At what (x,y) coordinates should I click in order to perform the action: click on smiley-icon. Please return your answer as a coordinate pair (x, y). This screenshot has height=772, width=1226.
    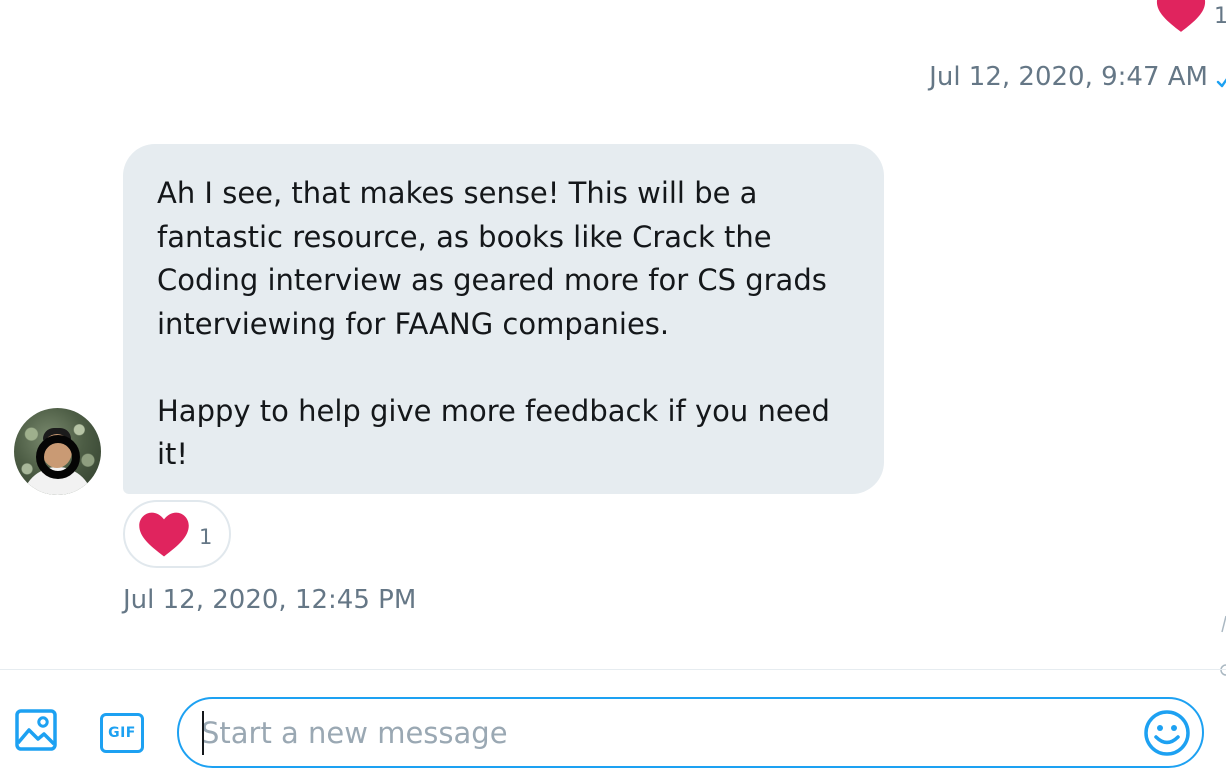
    Looking at the image, I should click on (1167, 735).